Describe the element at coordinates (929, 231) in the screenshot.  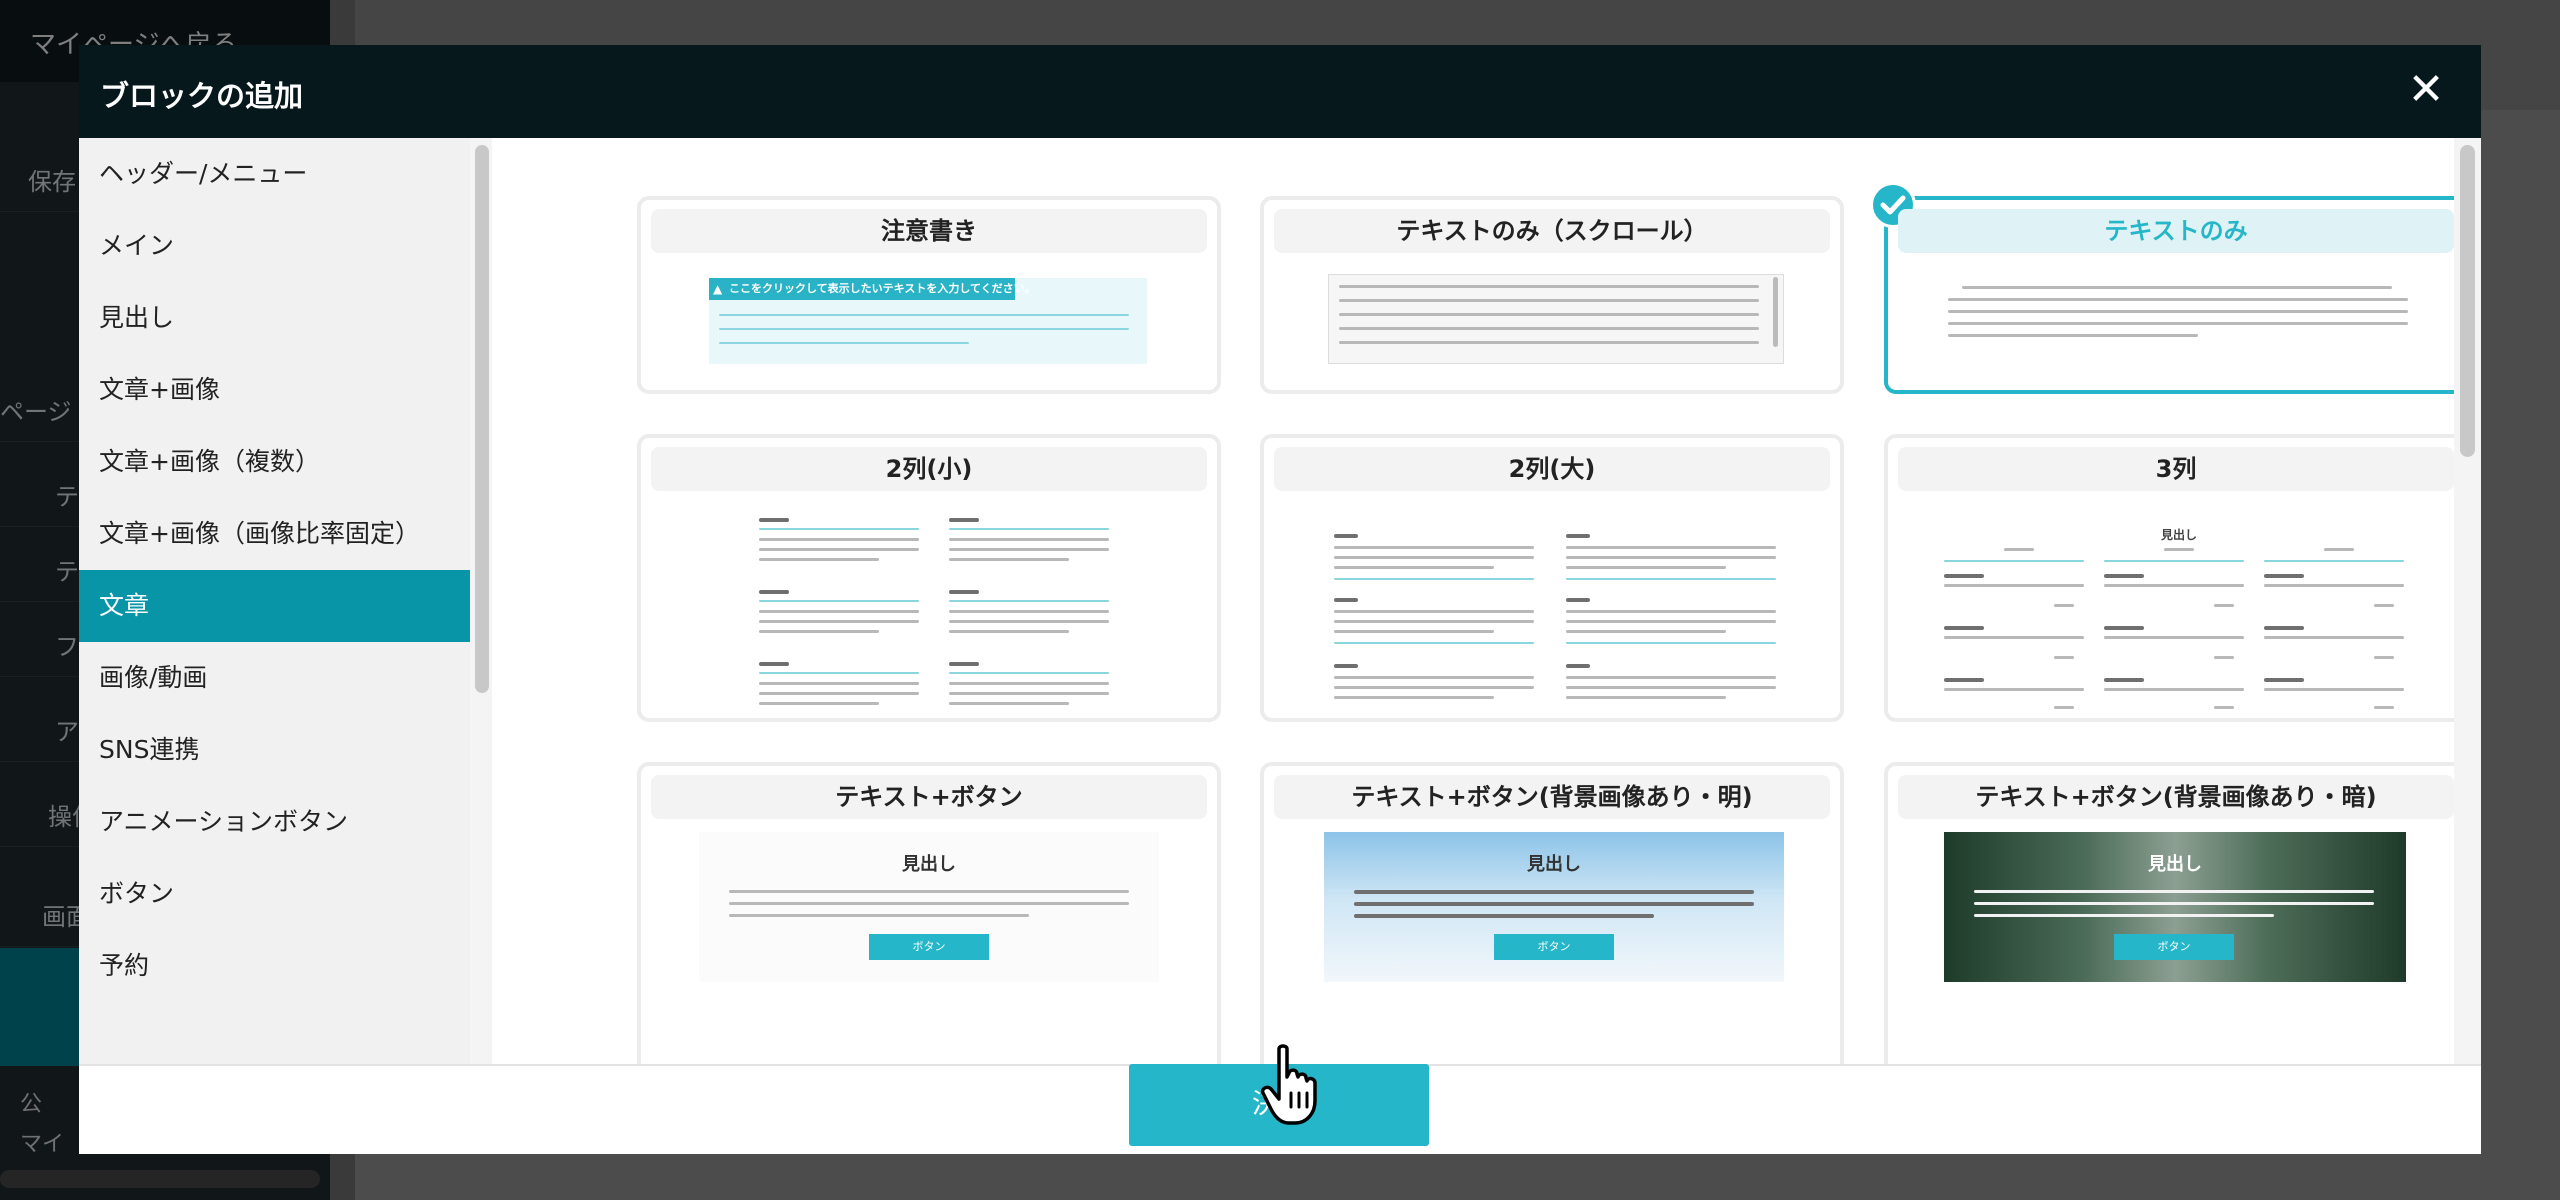
I see `card-label: 注意書き` at that location.